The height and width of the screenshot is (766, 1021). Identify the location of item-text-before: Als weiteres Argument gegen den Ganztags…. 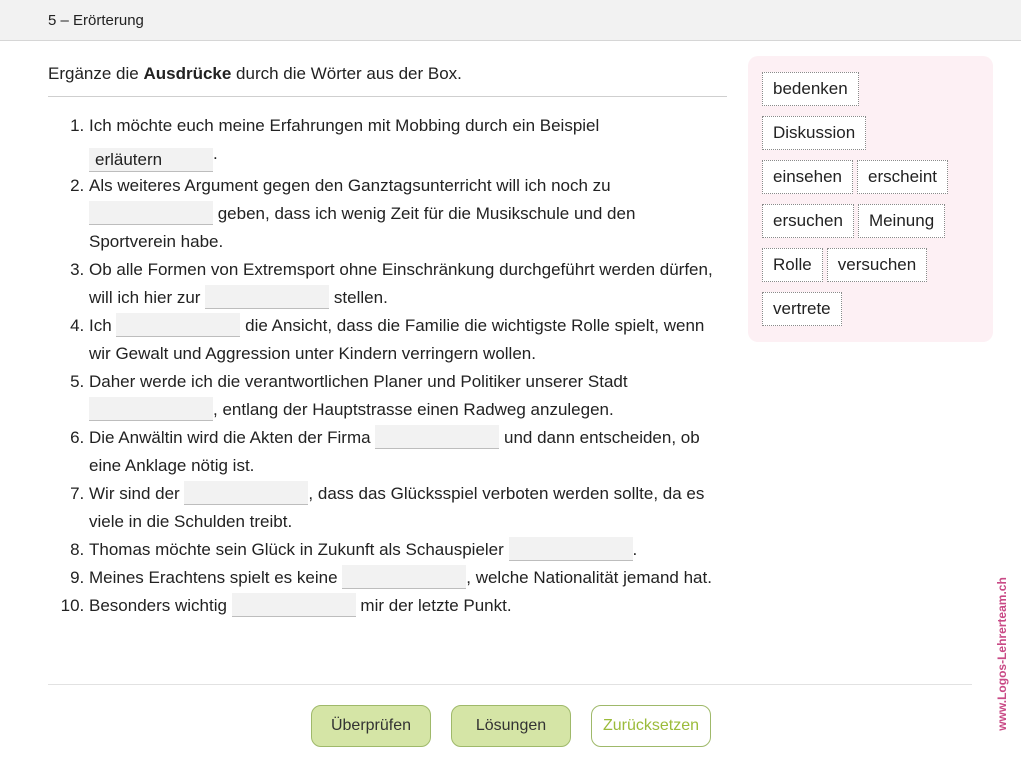
(350, 185).